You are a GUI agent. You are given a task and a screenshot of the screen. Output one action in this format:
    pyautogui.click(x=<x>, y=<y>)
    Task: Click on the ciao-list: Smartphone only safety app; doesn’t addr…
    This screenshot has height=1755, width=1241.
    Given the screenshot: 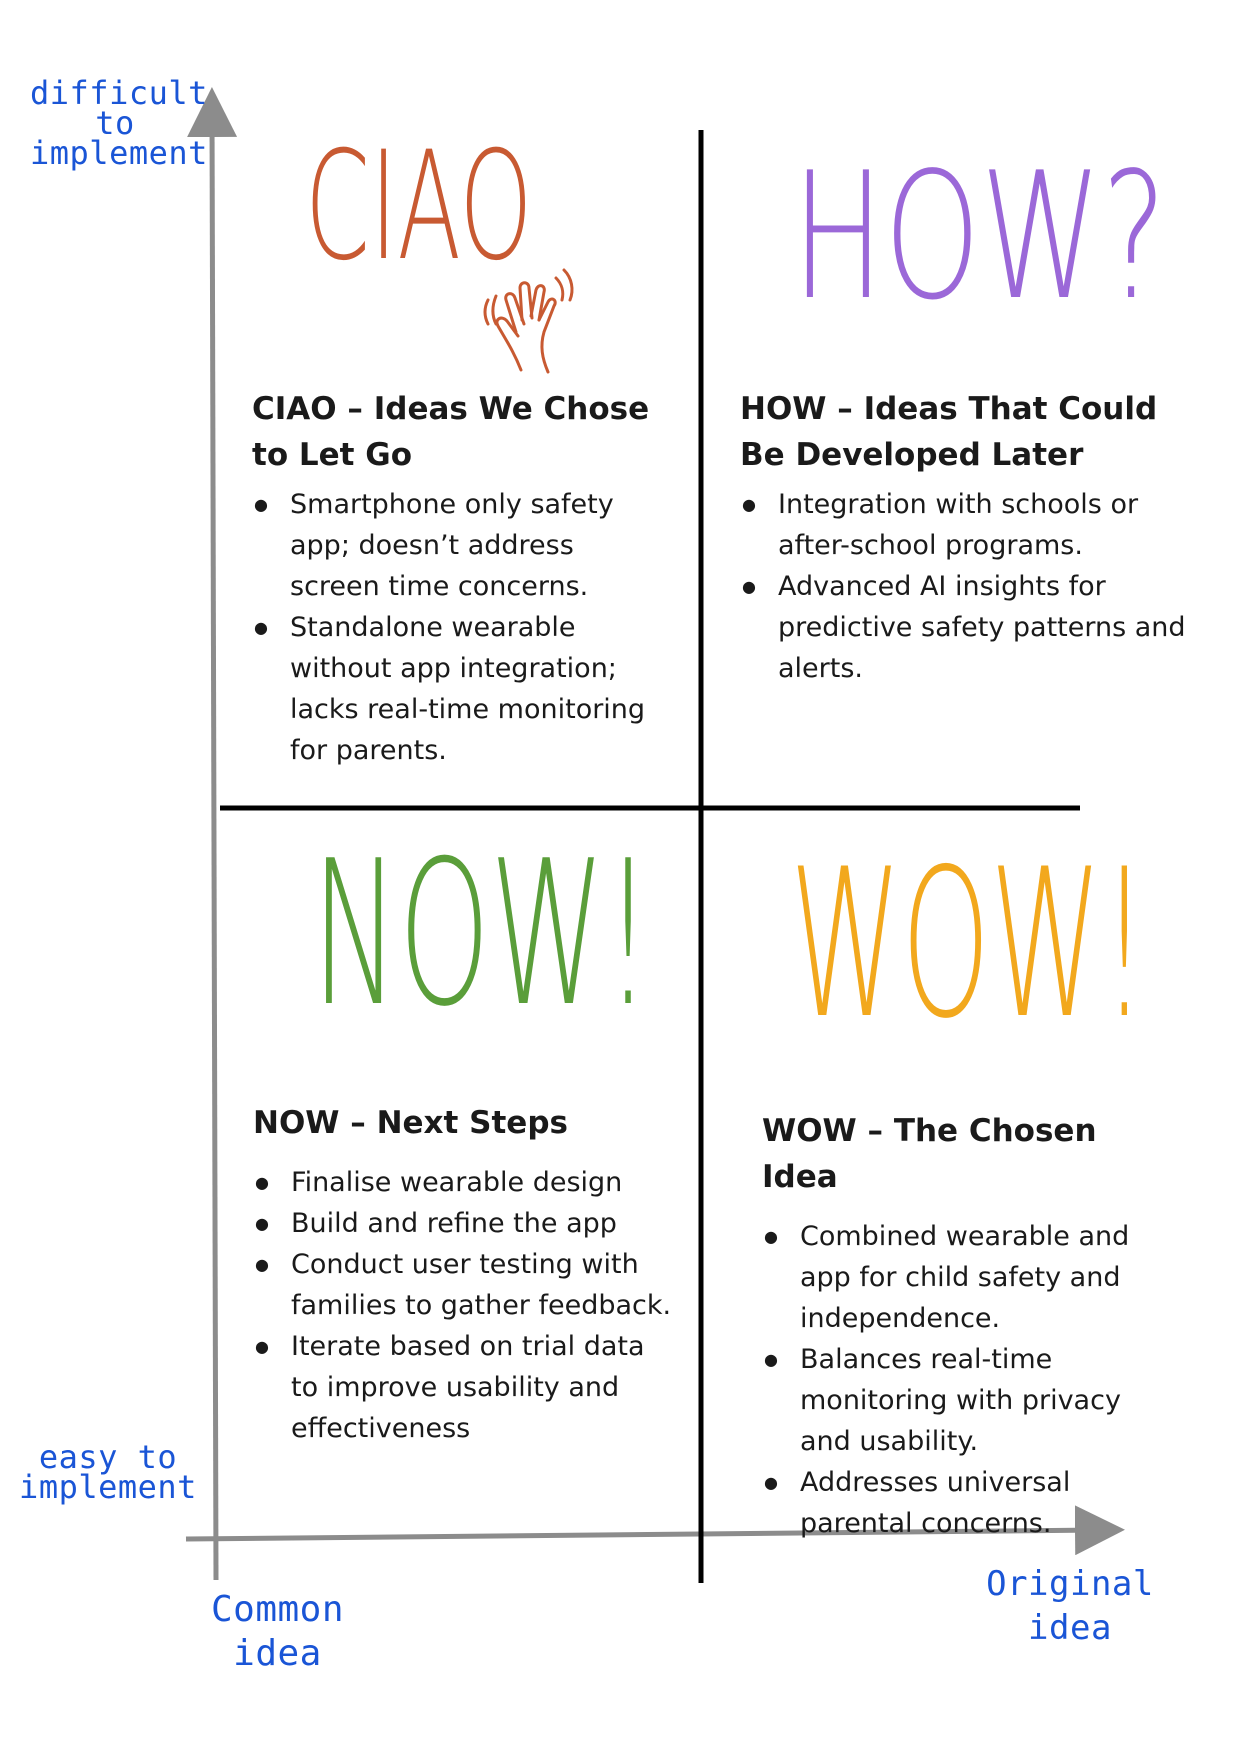 What is the action you would take?
    pyautogui.click(x=462, y=627)
    